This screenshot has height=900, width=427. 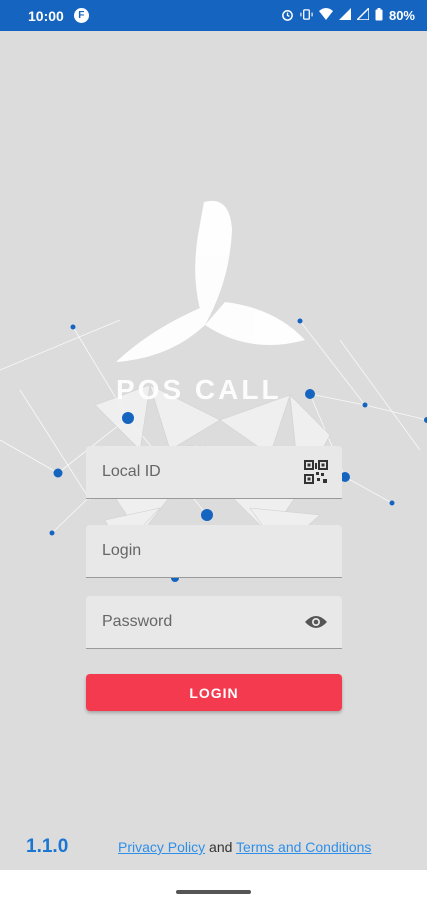 What do you see at coordinates (47, 846) in the screenshot?
I see `app-version: 1.1.0` at bounding box center [47, 846].